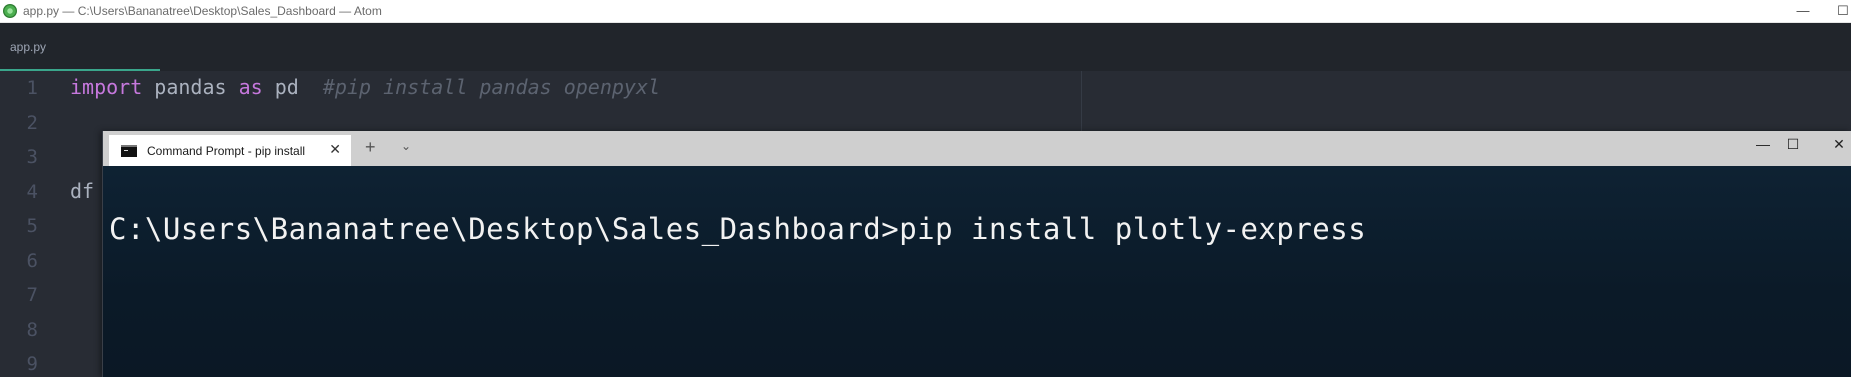  I want to click on code-comment: #pip install pandas openpyxl, so click(491, 87).